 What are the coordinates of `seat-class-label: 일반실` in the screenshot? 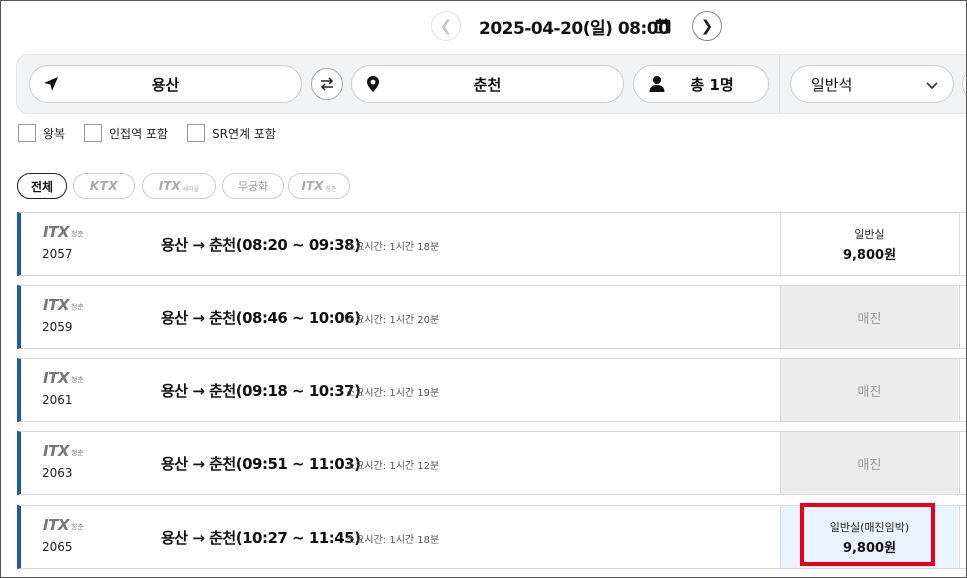 It's located at (869, 234).